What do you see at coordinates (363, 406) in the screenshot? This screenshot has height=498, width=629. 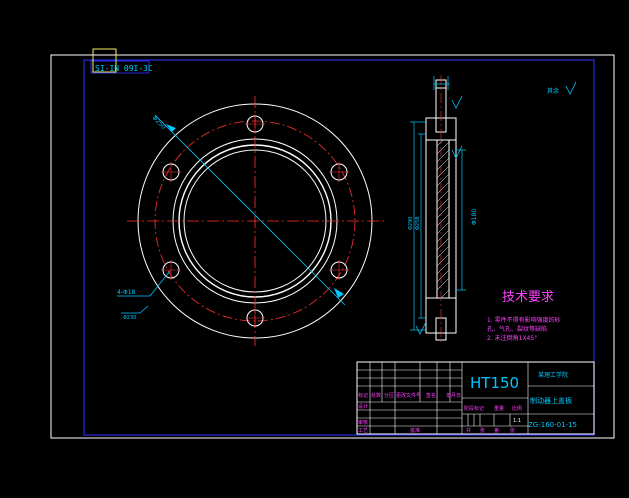 I see `svg-text: 设计` at bounding box center [363, 406].